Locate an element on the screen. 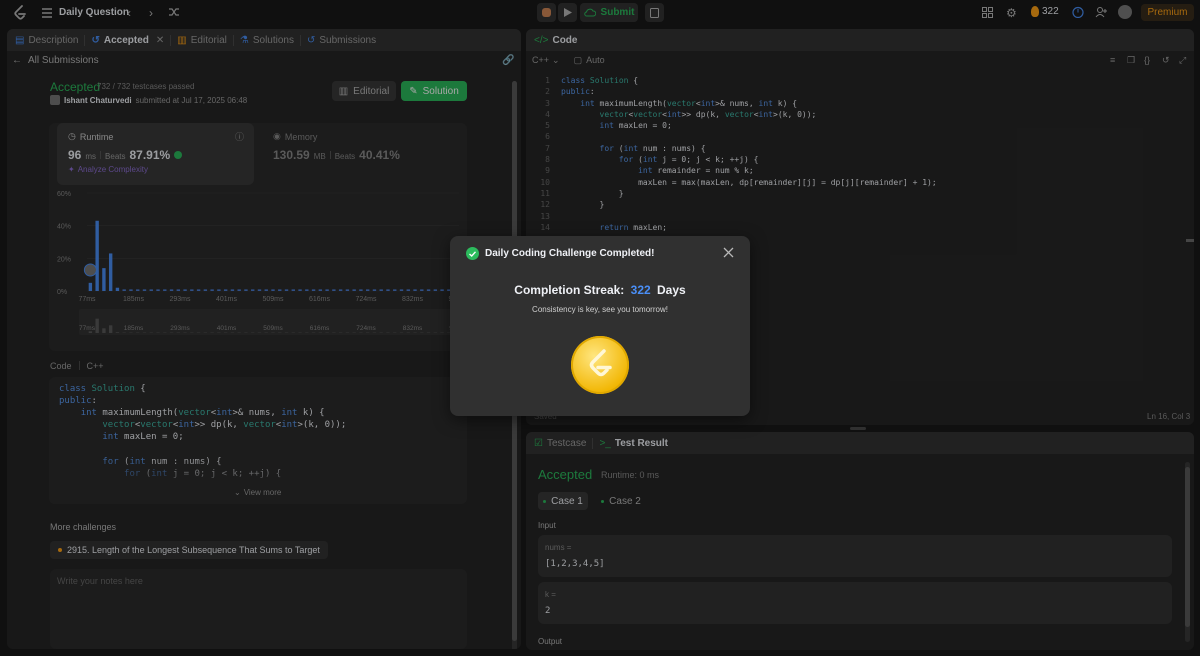 This screenshot has height=656, width=1200. modal-message: Consistency is key, see you tomorrow! is located at coordinates (600, 309).